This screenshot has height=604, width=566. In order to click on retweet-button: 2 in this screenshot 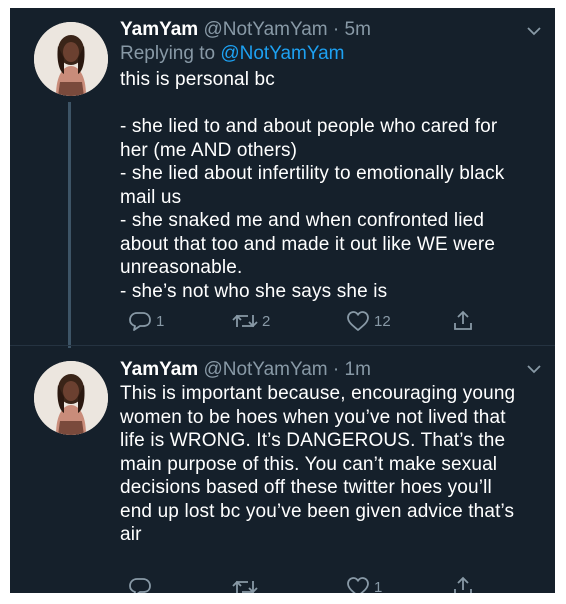, I will do `click(251, 321)`.